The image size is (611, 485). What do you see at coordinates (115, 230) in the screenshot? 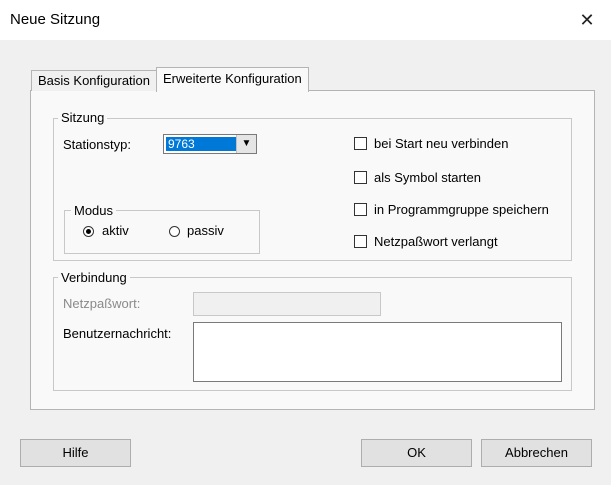
I see `radio-aktiv-label: aktiv` at bounding box center [115, 230].